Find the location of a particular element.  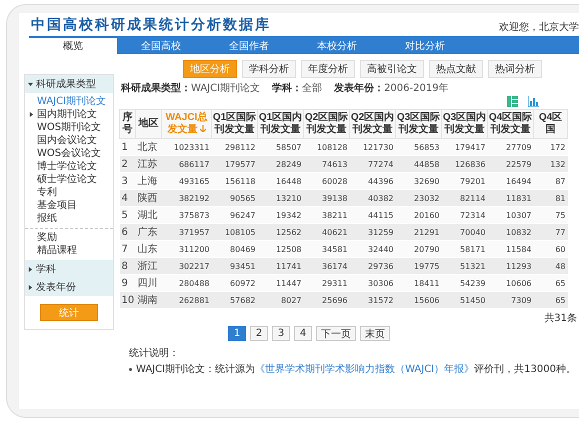

sidebar-section: 发表年份 is located at coordinates (69, 287).